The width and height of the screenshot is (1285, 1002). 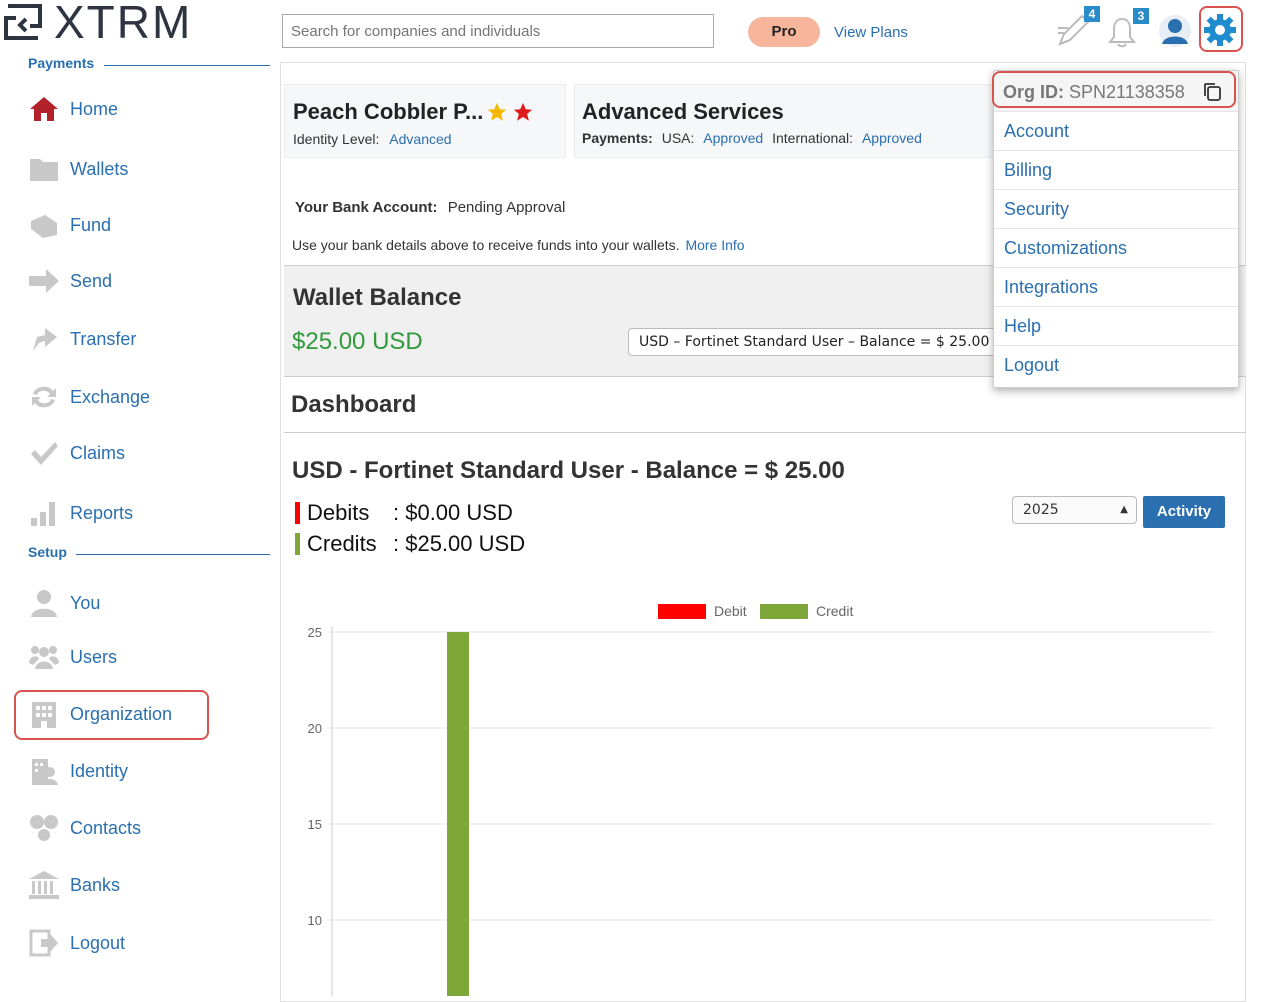 What do you see at coordinates (892, 138) in the screenshot?
I see `international-status-link: Approved` at bounding box center [892, 138].